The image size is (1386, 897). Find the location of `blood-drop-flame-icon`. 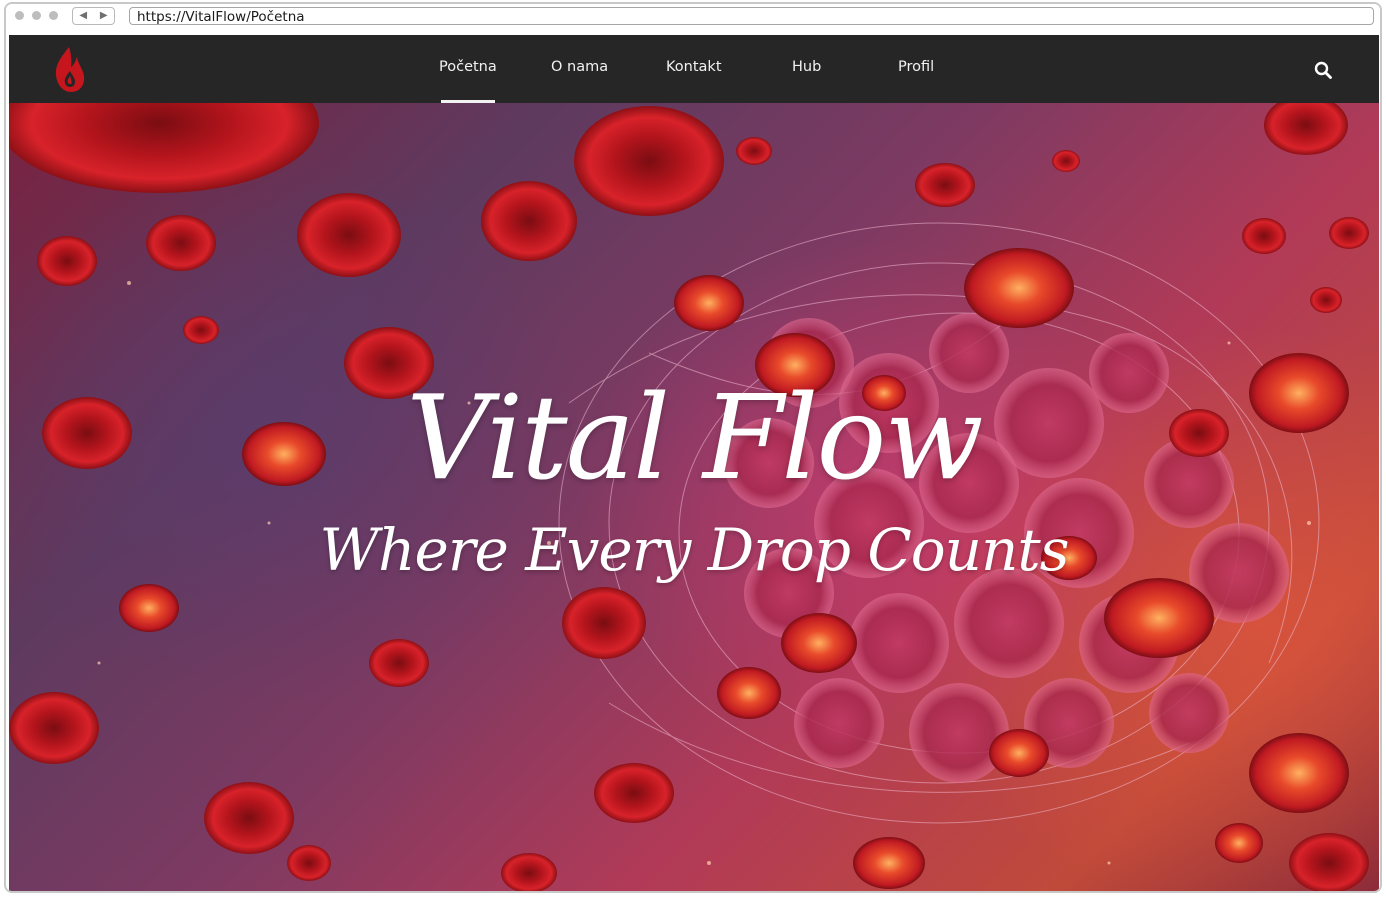

blood-drop-flame-icon is located at coordinates (68, 70).